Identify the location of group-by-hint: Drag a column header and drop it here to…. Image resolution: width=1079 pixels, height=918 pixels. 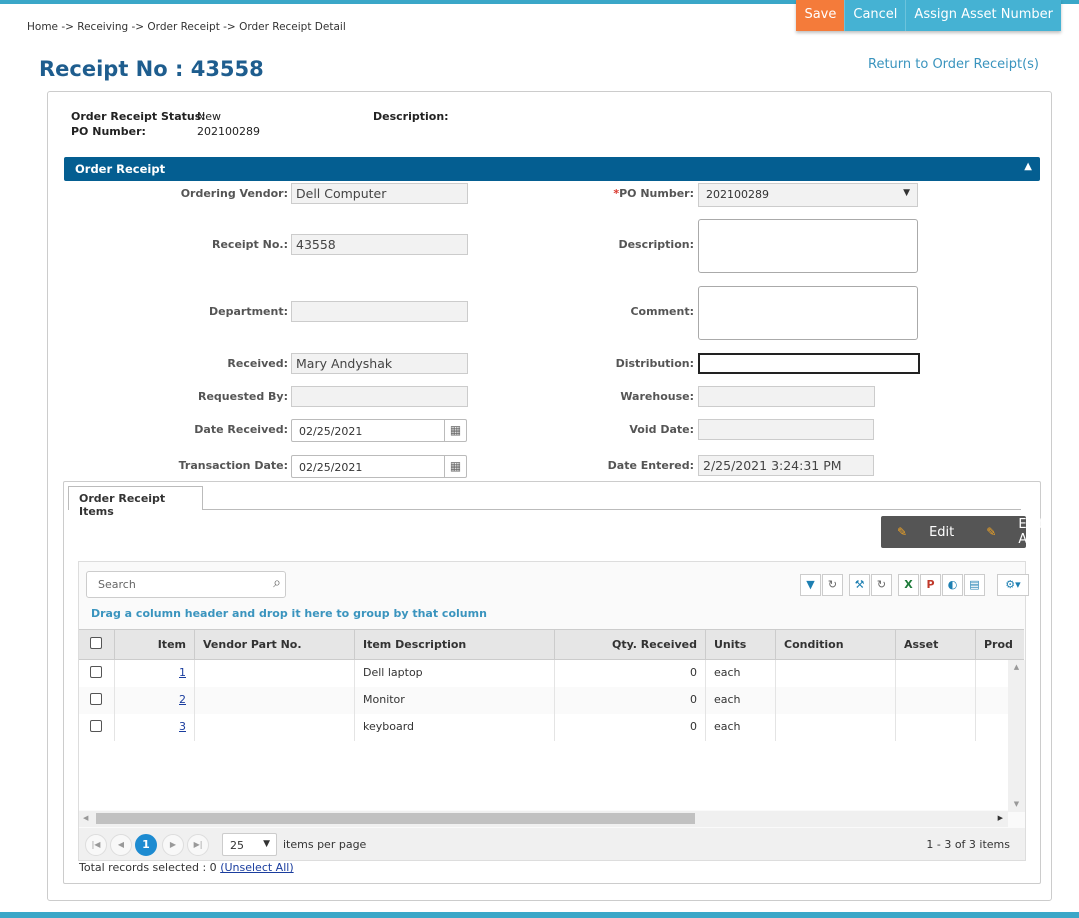
(289, 613).